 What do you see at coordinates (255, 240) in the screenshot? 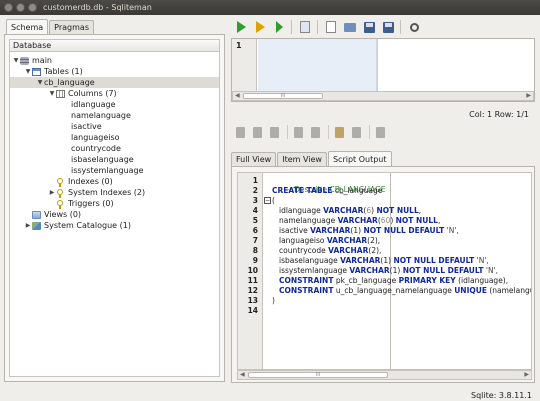
I see `line-number: 7` at bounding box center [255, 240].